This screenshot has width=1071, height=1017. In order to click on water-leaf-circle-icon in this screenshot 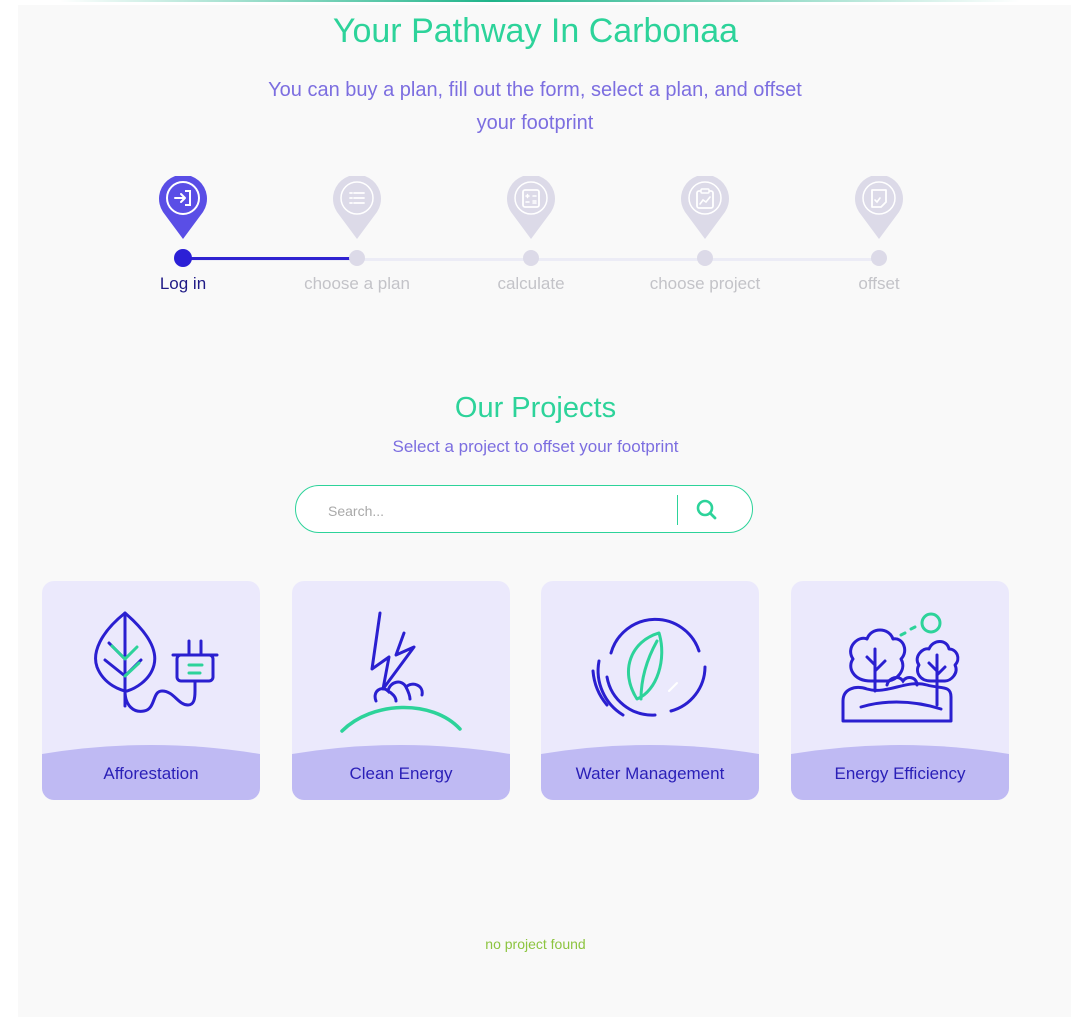, I will do `click(649, 667)`.